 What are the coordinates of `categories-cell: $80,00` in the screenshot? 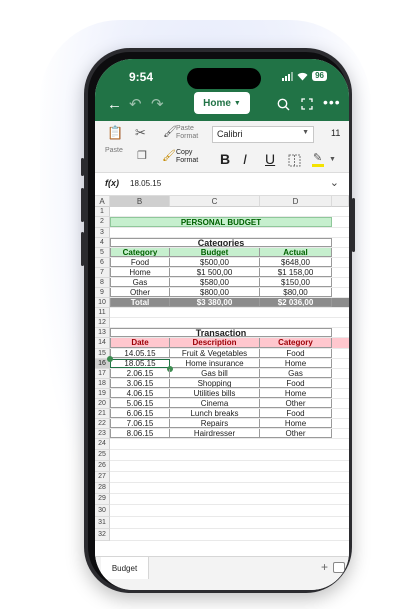 It's located at (296, 292).